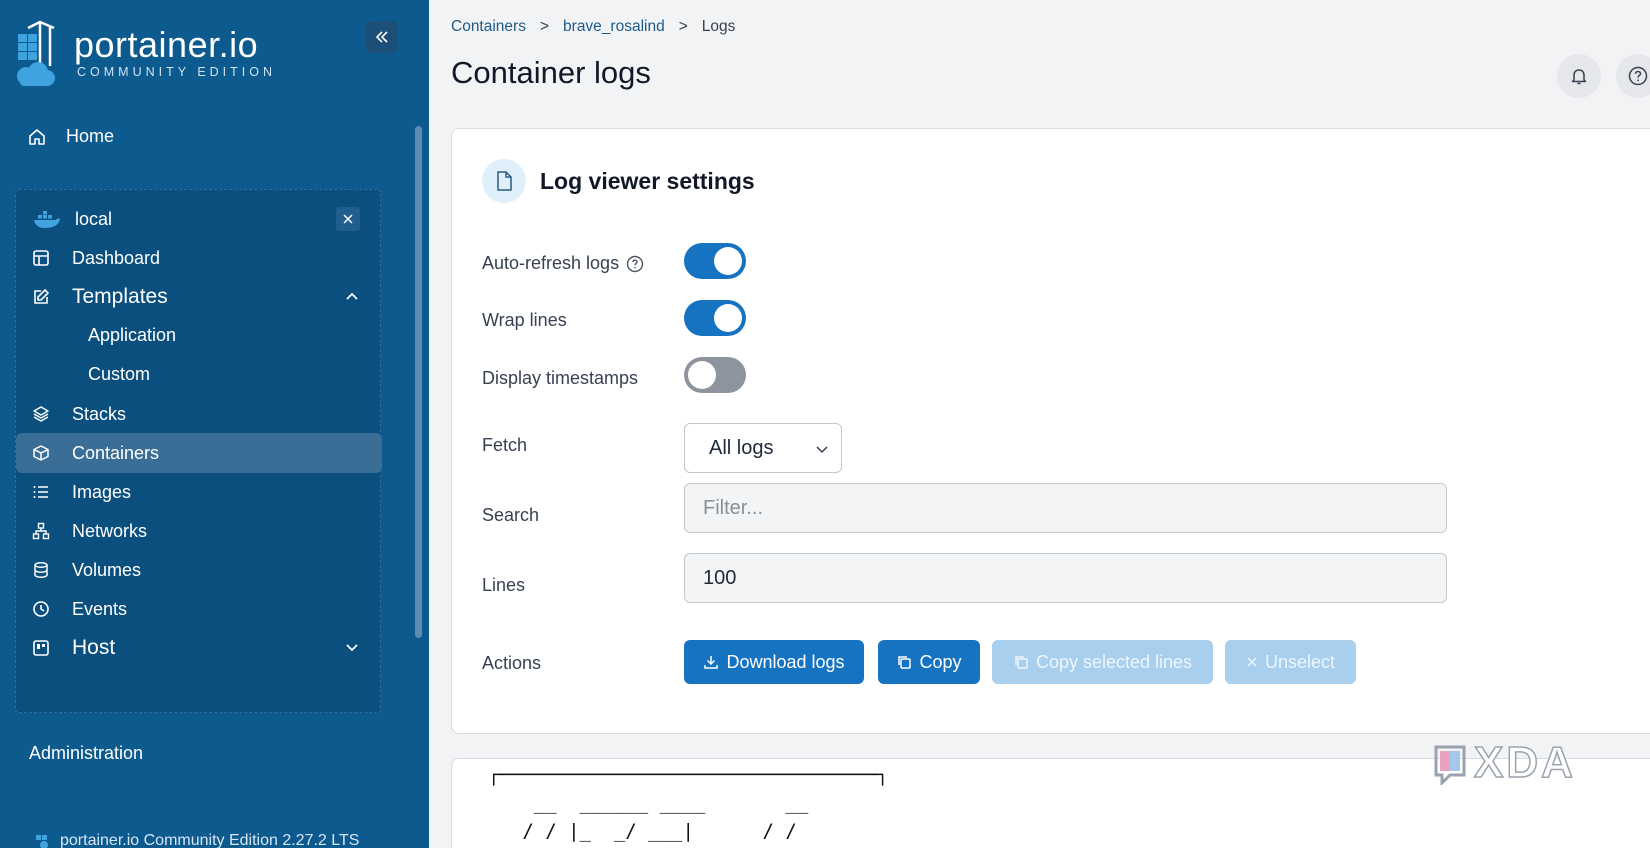 This screenshot has height=848, width=1650. I want to click on sidebar-item-events: Events, so click(199, 609).